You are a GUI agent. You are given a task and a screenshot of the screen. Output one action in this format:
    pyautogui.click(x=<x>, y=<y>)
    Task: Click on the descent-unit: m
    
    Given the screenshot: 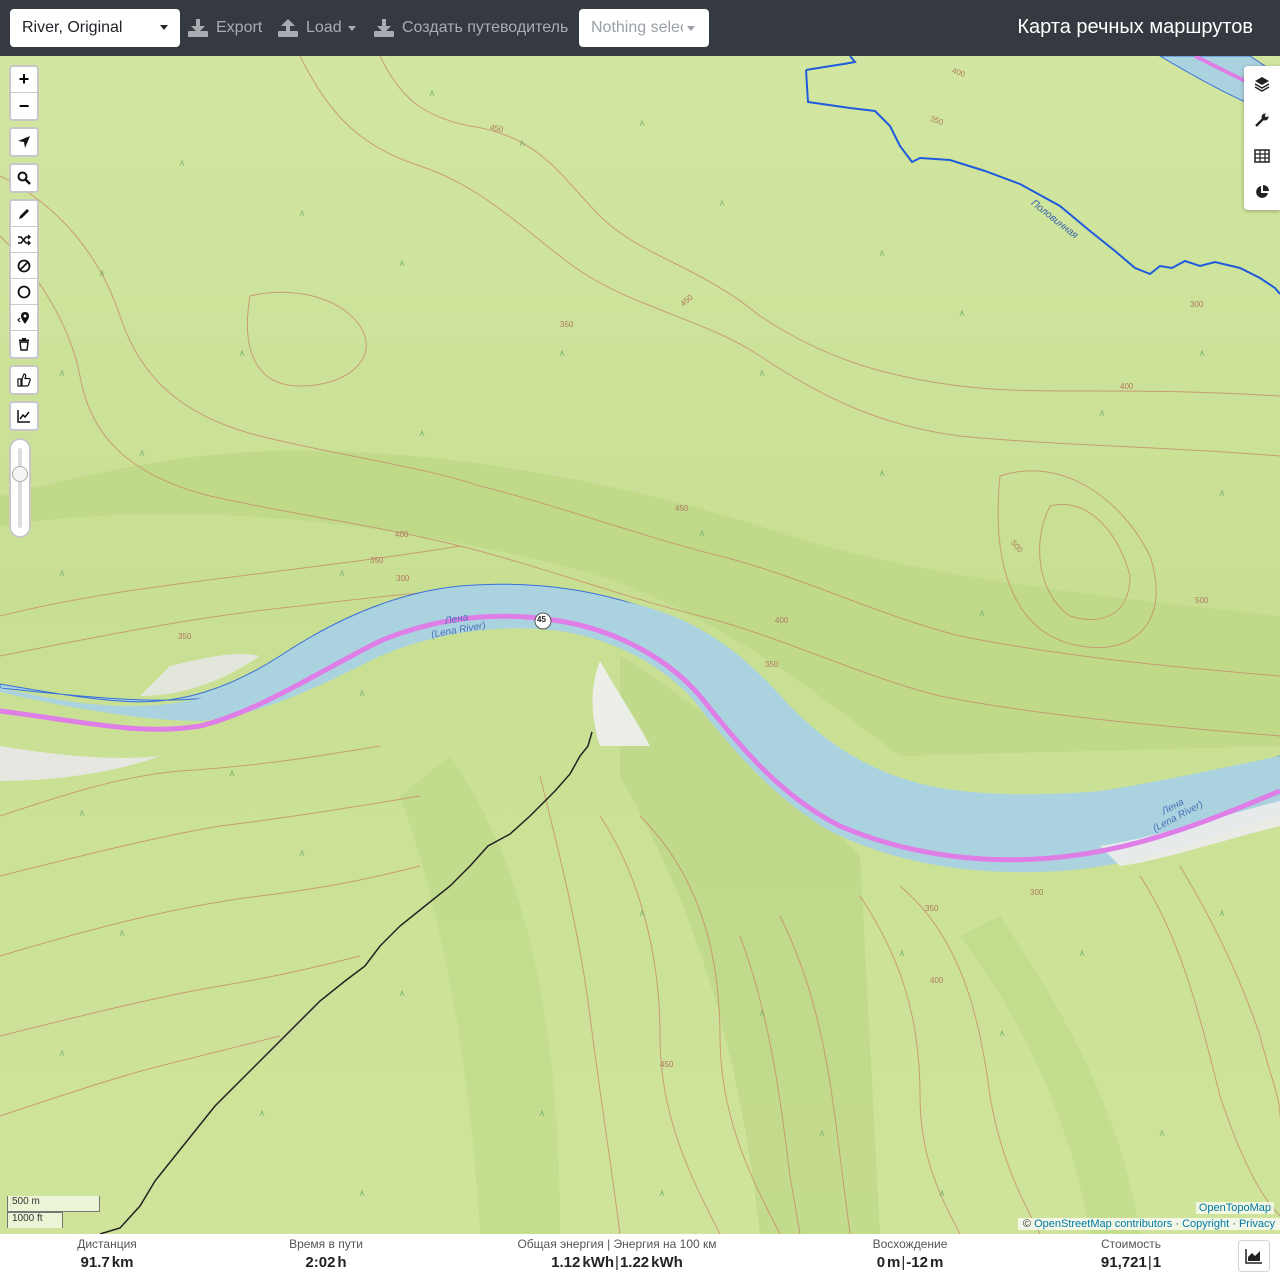 What is the action you would take?
    pyautogui.click(x=936, y=1262)
    